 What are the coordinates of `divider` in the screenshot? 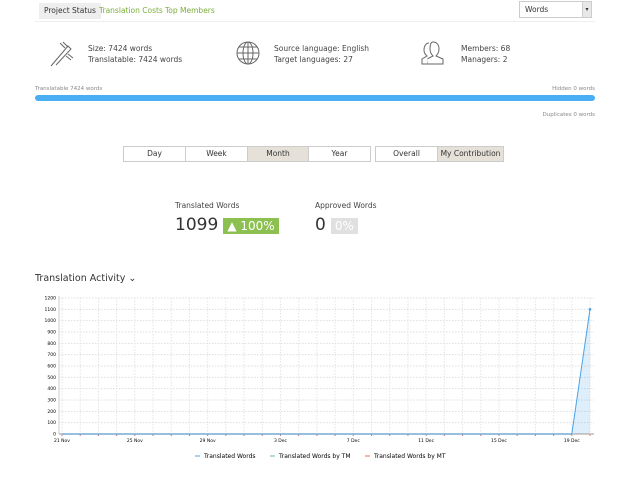 It's located at (315, 21).